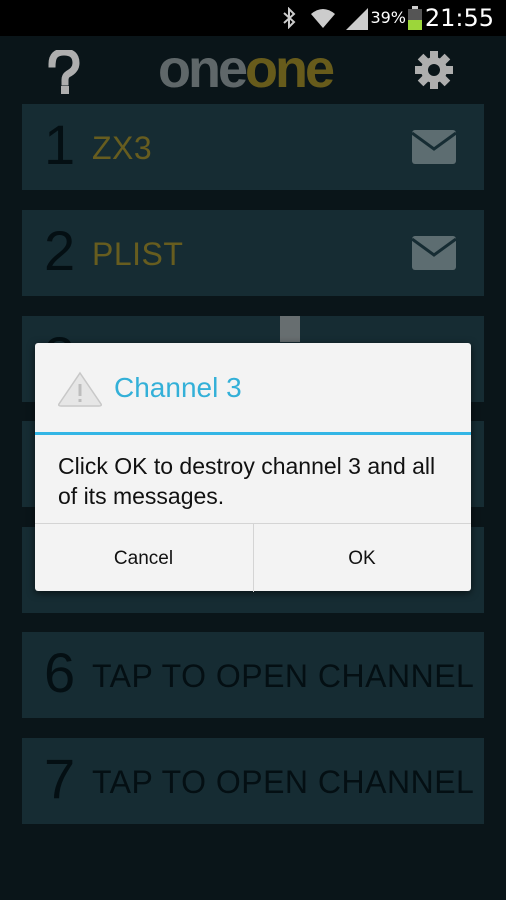 This screenshot has height=900, width=506. Describe the element at coordinates (253, 433) in the screenshot. I see `dialog-divider` at that location.